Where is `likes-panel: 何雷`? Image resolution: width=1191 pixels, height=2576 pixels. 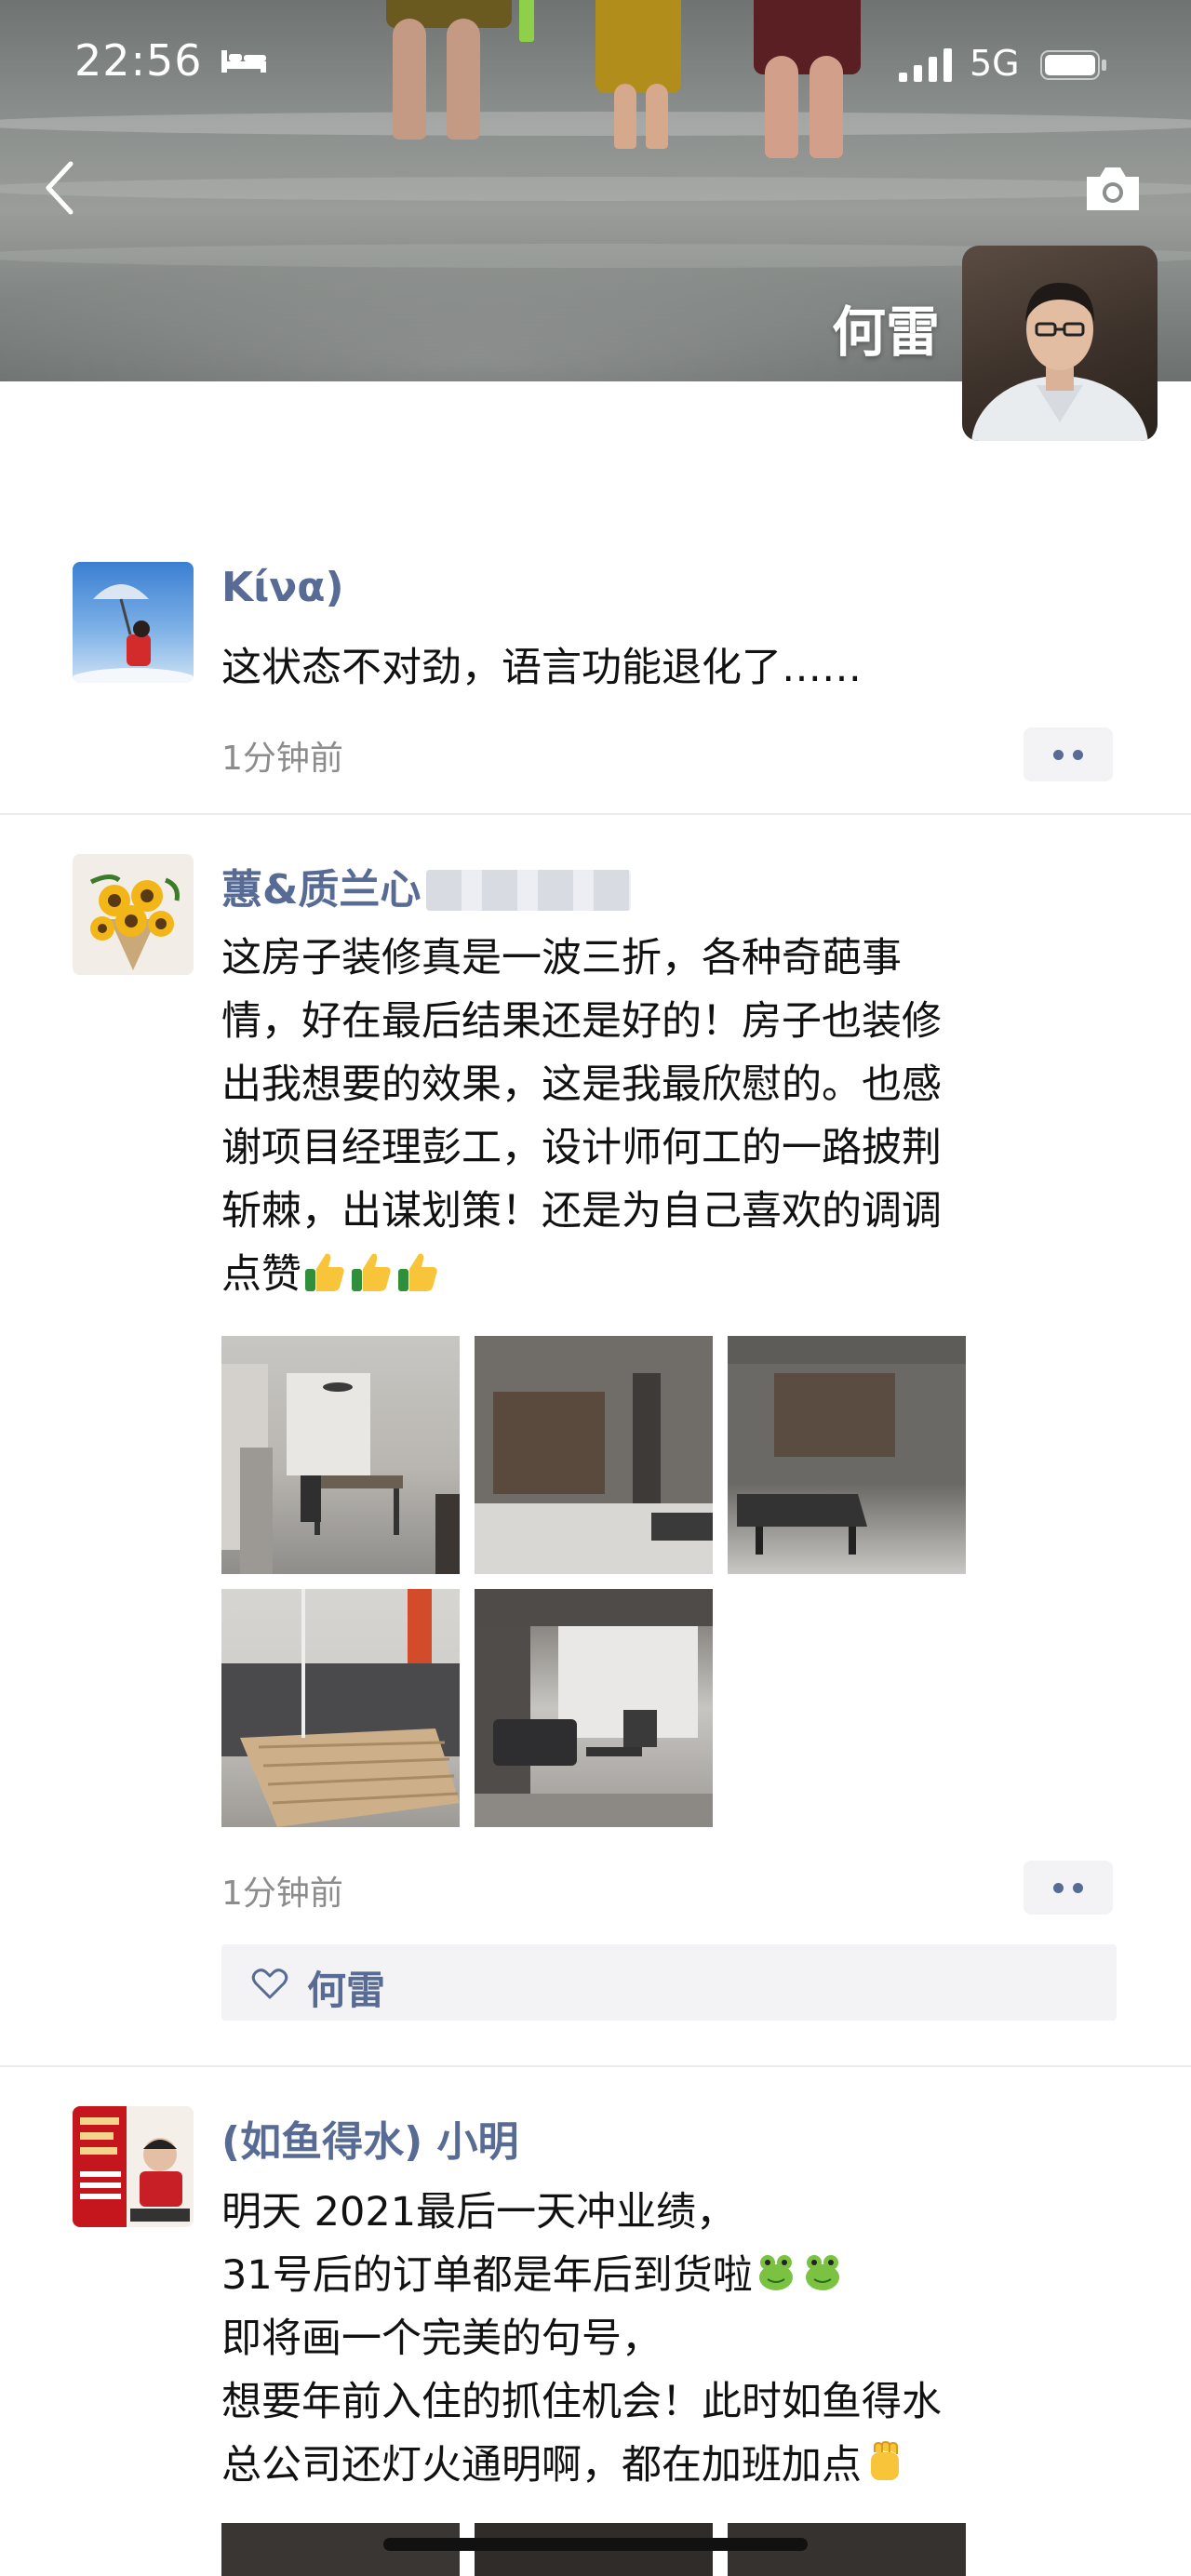
likes-panel: 何雷 is located at coordinates (669, 1982).